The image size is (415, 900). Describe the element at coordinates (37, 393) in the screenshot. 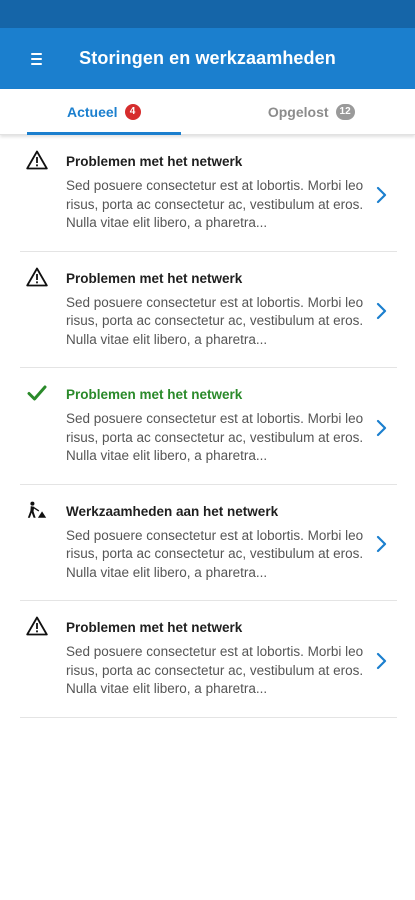

I see `checkmark-icon` at that location.